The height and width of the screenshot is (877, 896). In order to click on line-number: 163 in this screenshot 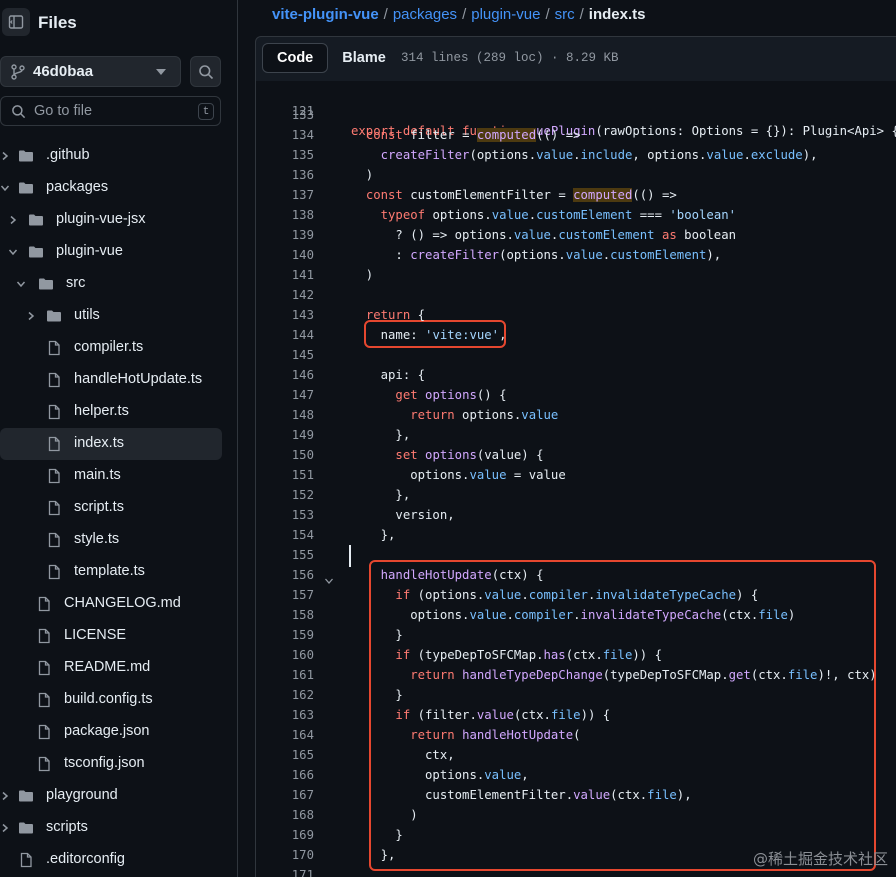, I will do `click(285, 715)`.